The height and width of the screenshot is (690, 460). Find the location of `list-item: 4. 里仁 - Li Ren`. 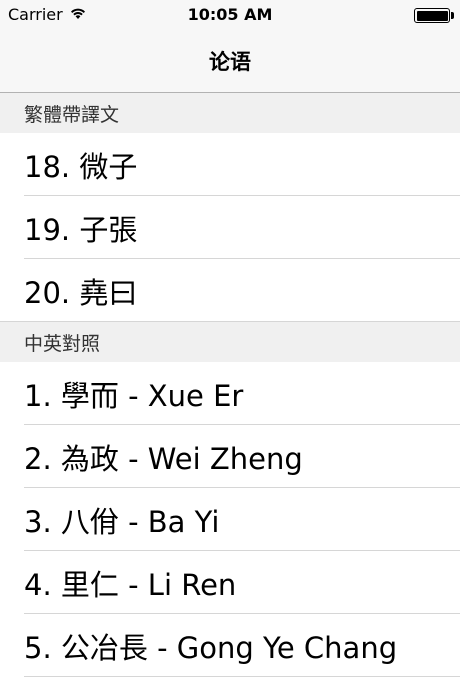

list-item: 4. 里仁 - Li Ren is located at coordinates (230, 582).